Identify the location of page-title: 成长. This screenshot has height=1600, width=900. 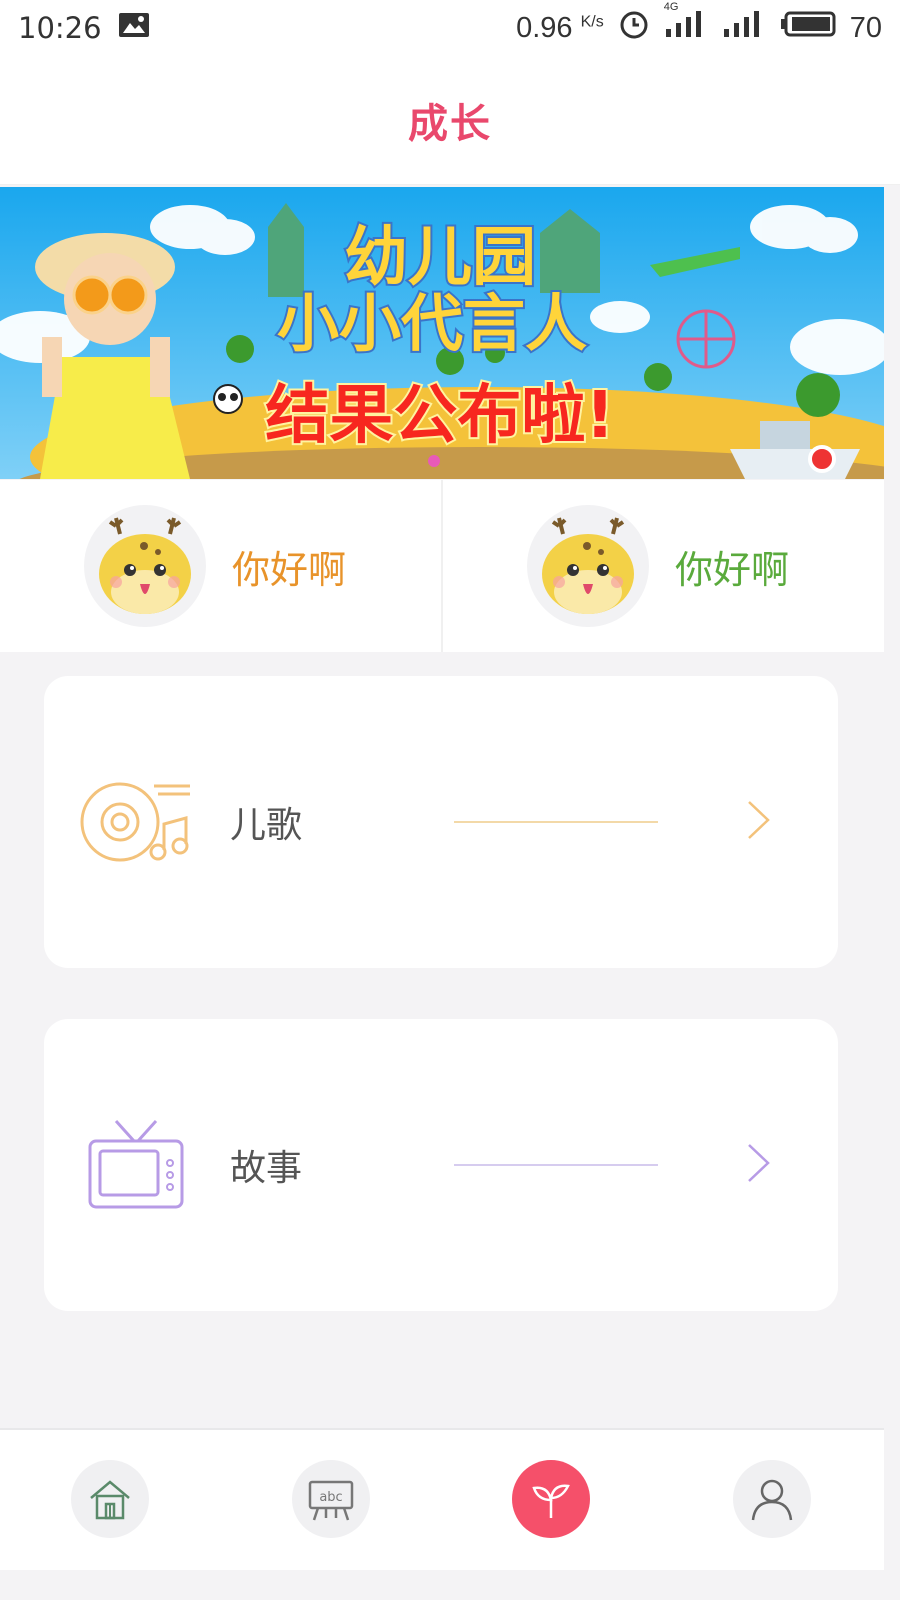
(450, 124).